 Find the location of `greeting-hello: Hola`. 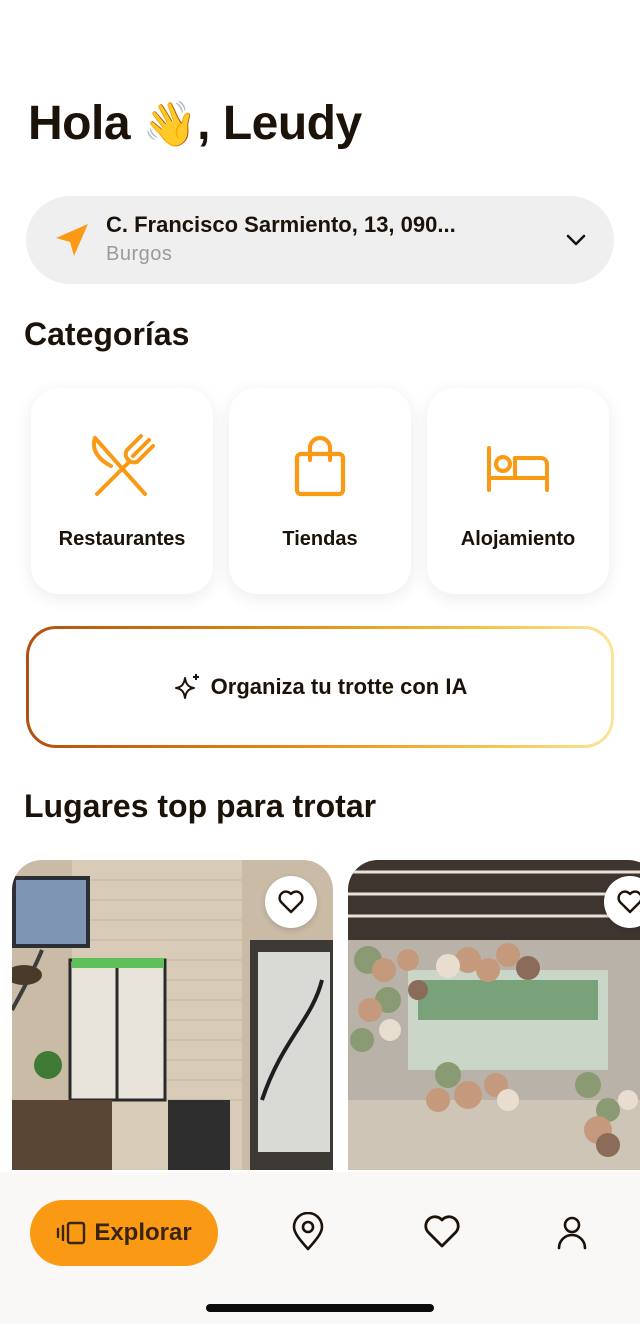

greeting-hello: Hola is located at coordinates (79, 123).